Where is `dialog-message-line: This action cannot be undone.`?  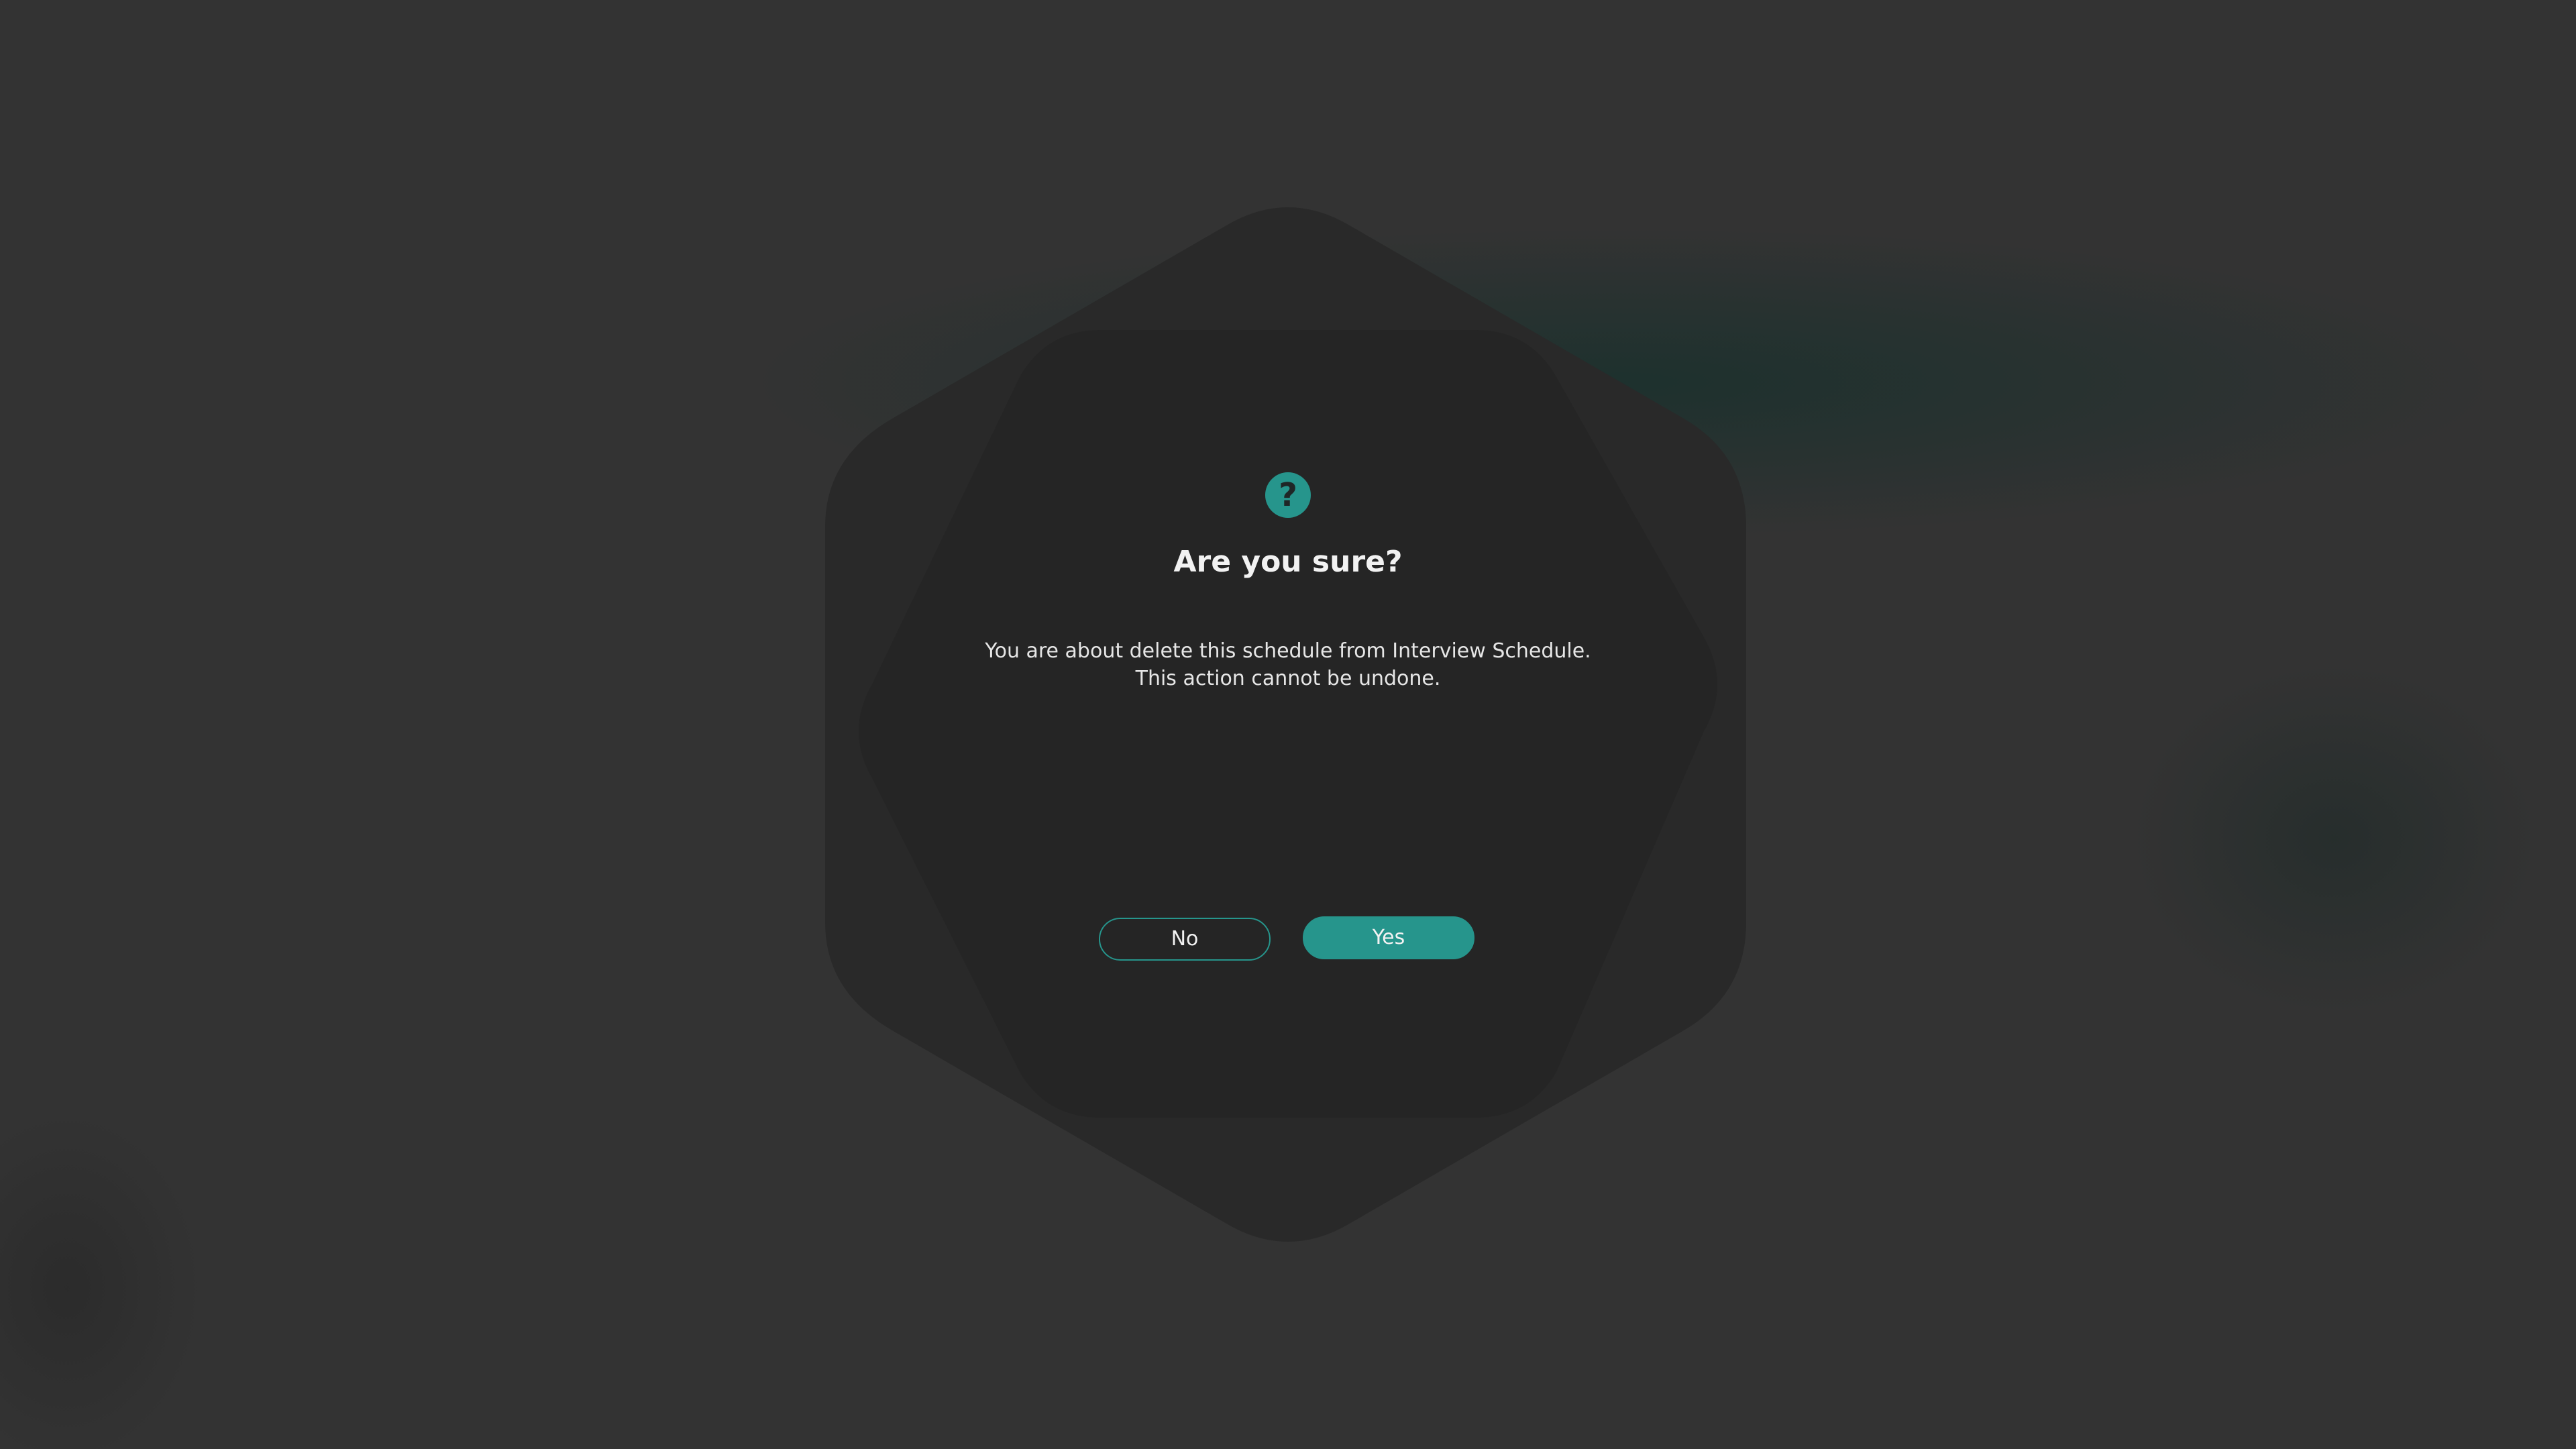
dialog-message-line: This action cannot be undone. is located at coordinates (1288, 678).